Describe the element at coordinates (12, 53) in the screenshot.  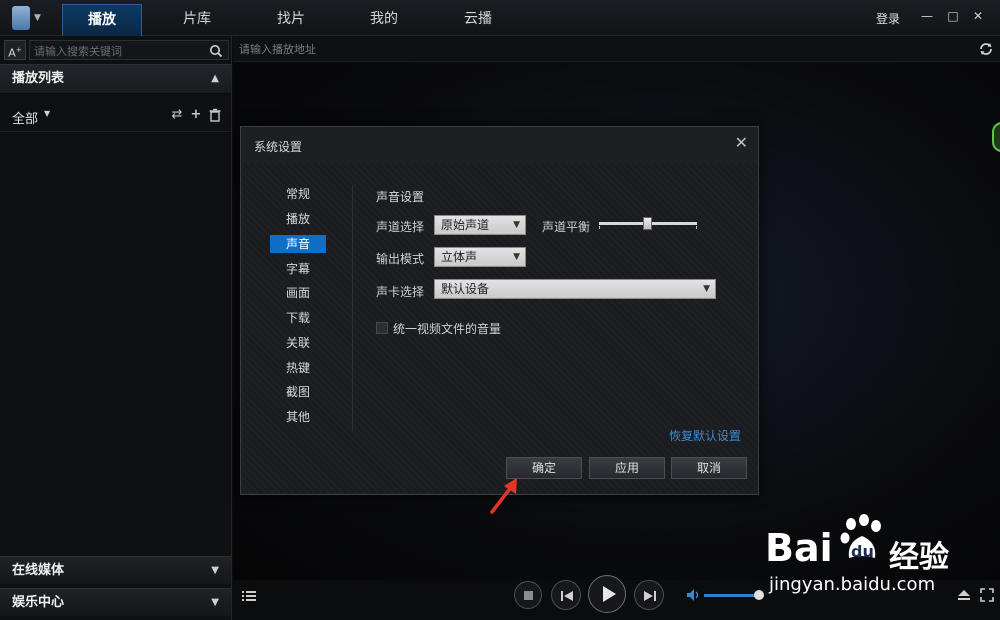
I see `add-label: A` at that location.